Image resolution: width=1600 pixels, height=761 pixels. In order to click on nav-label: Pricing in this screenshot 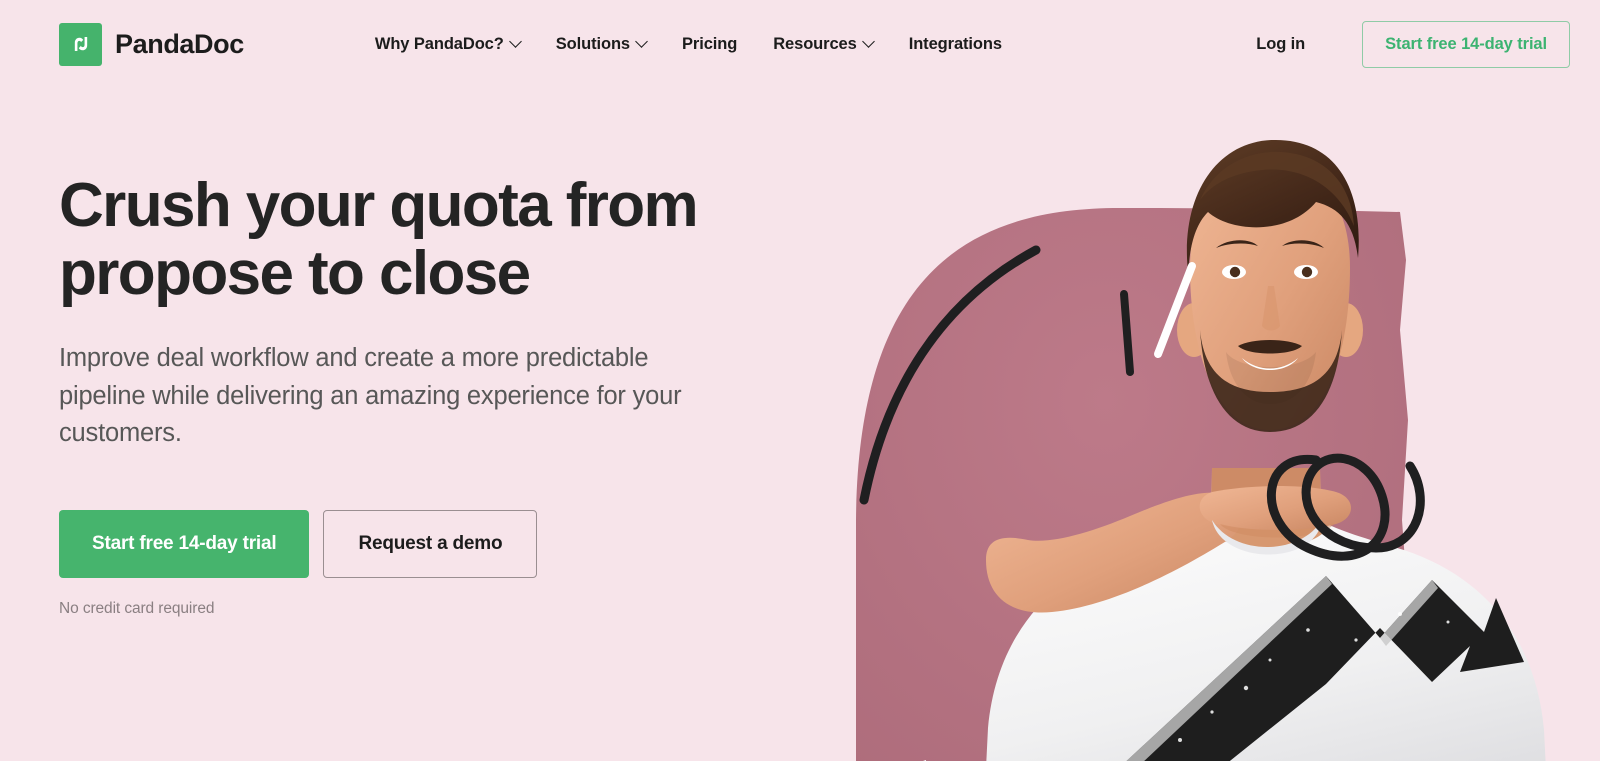, I will do `click(710, 43)`.